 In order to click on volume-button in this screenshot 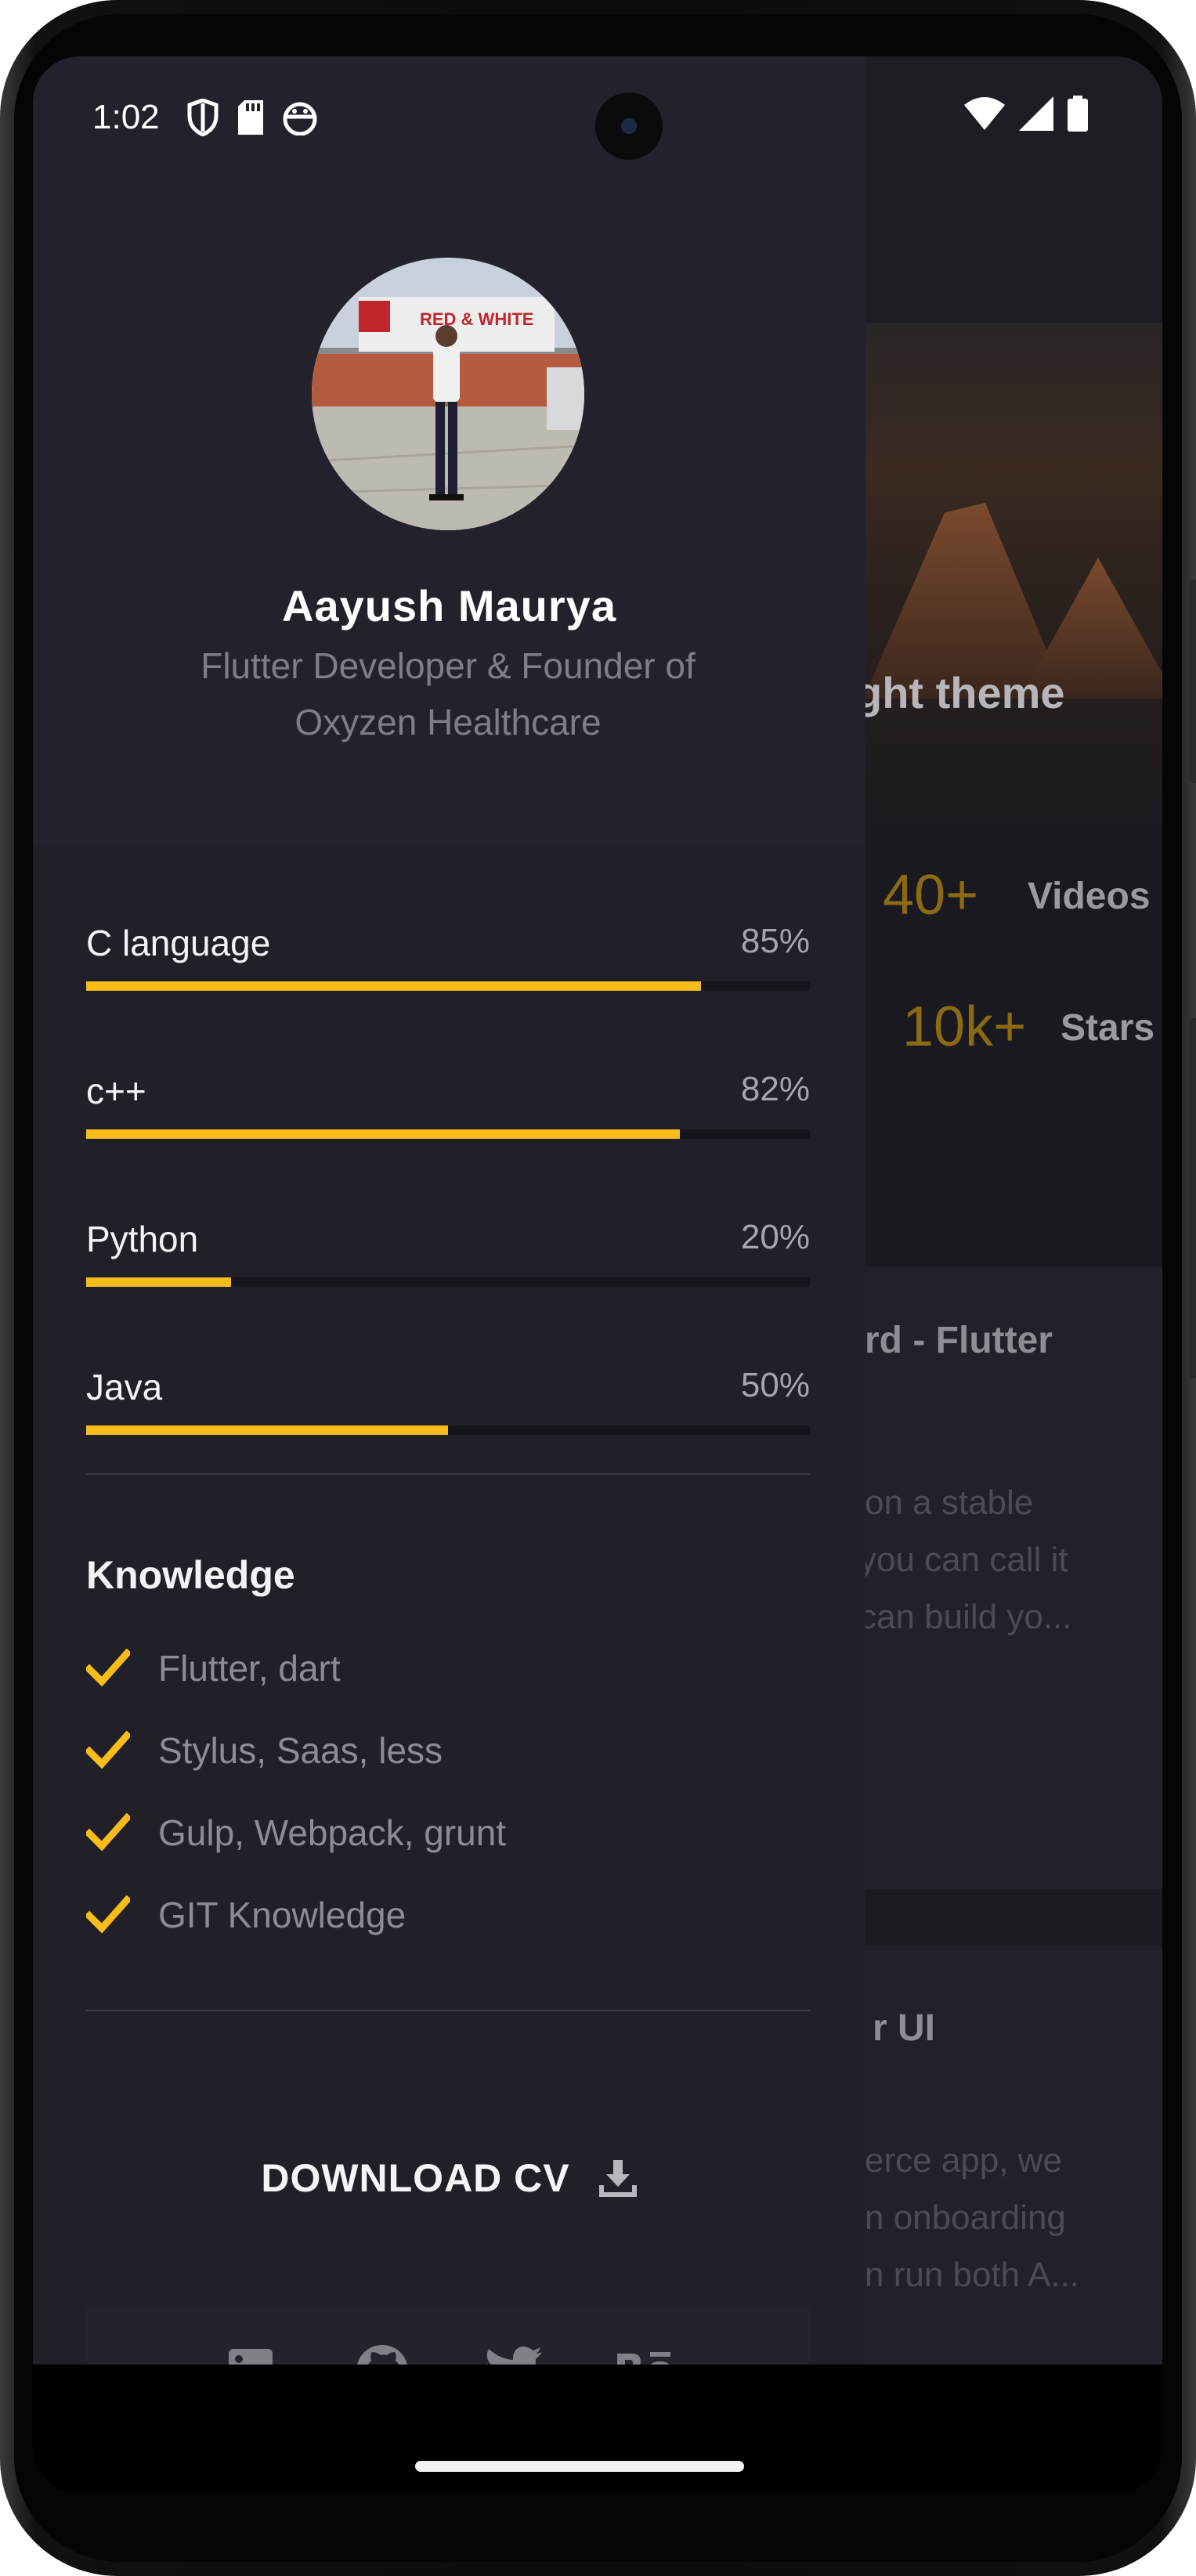, I will do `click(1193, 1198)`.